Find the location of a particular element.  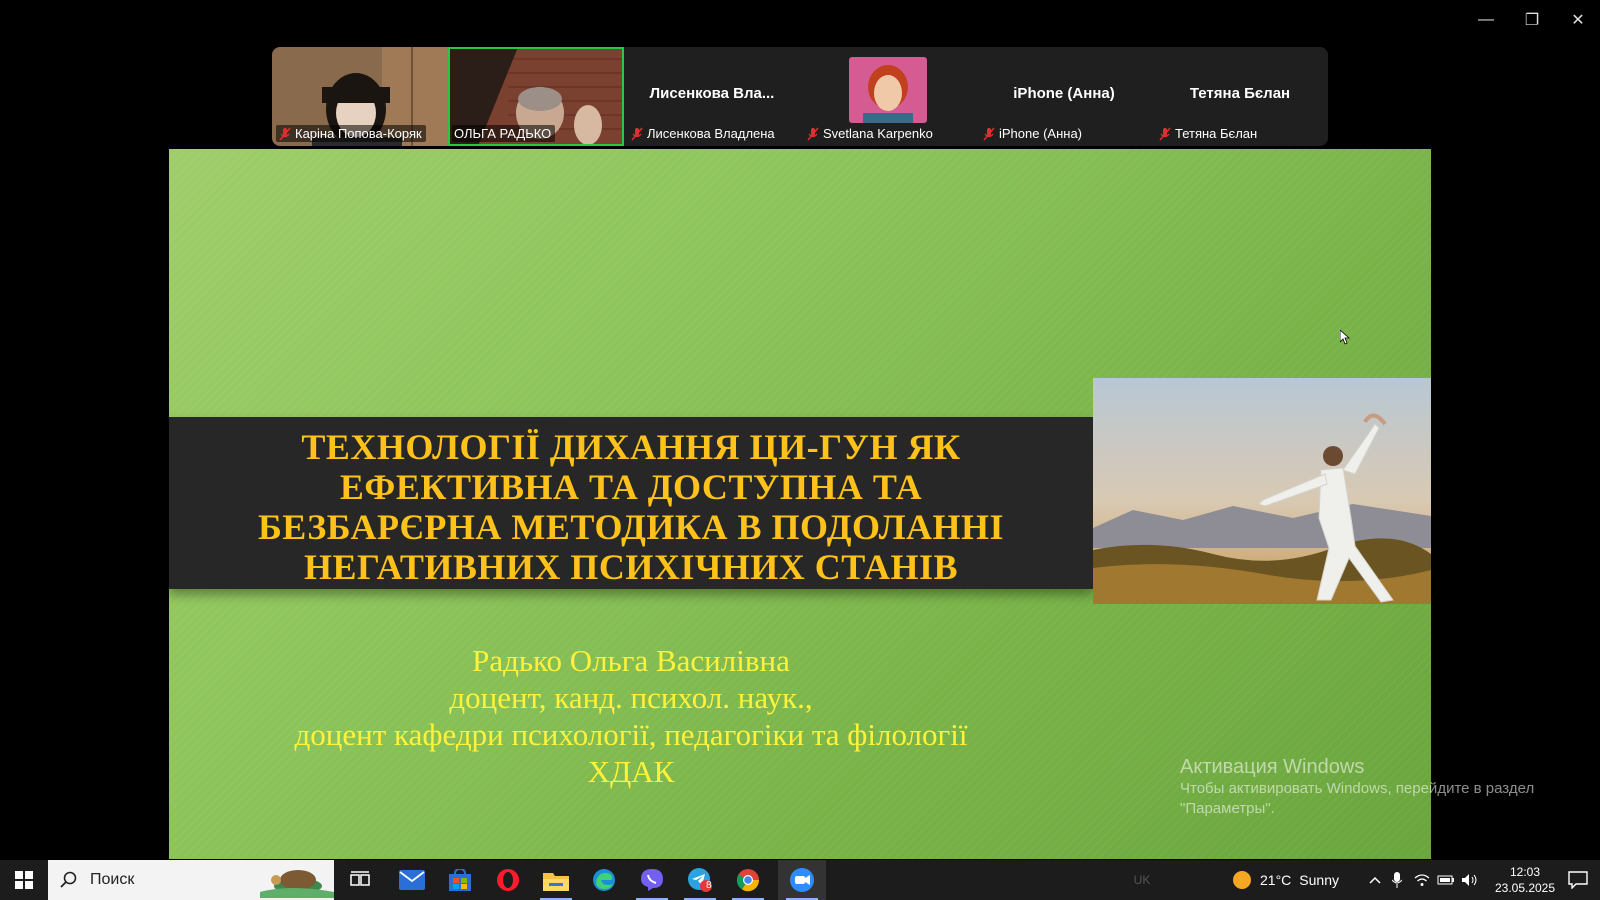

taskbar: Поиск 8 UK 21°C Sunny 12:03 23.05.2025 is located at coordinates (800, 880).